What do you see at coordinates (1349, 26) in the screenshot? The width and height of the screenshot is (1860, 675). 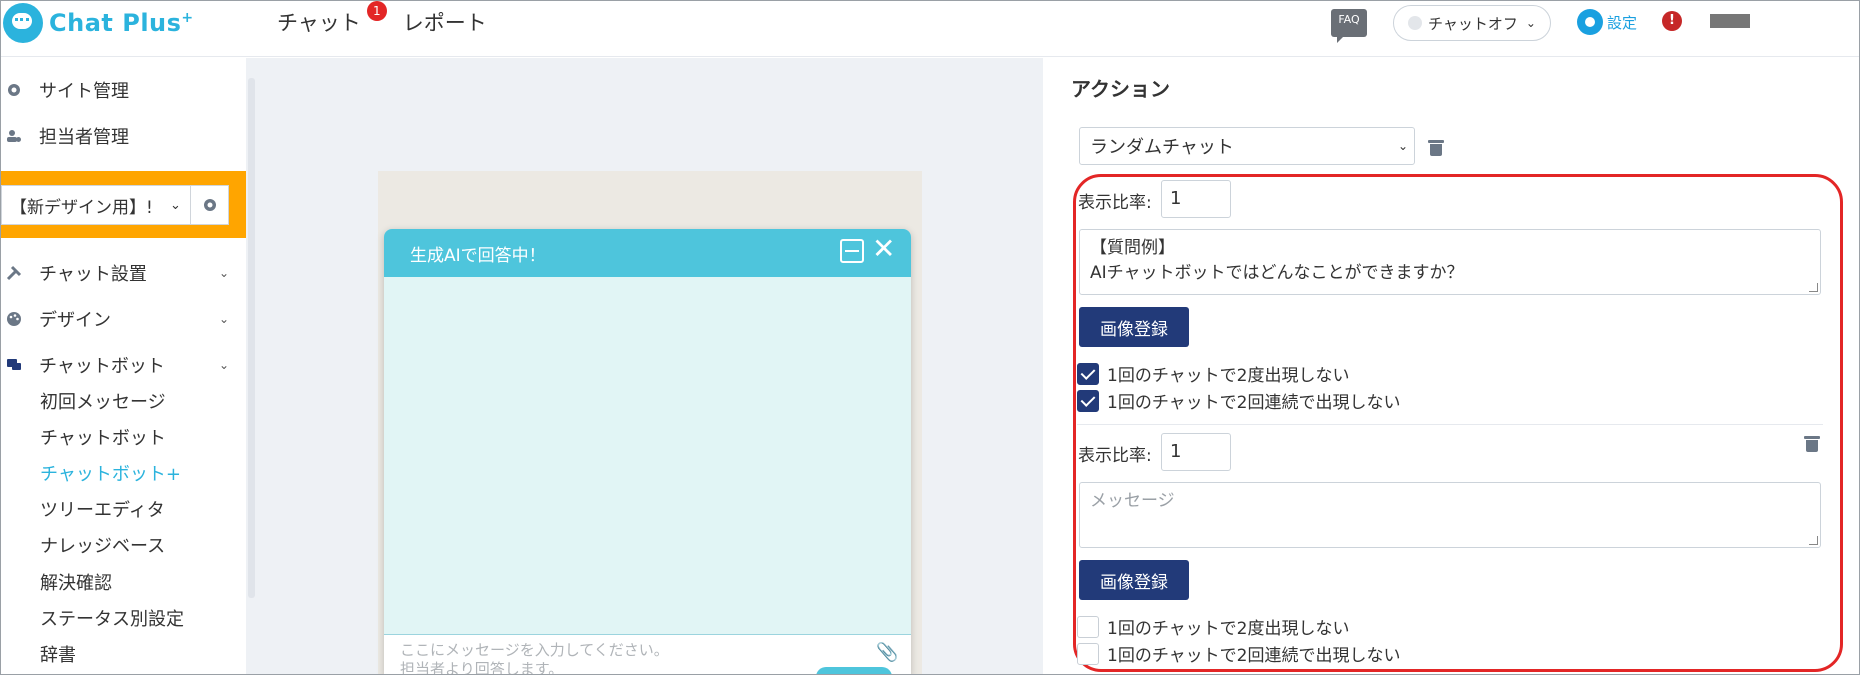 I see `faq-icon: FAQ` at bounding box center [1349, 26].